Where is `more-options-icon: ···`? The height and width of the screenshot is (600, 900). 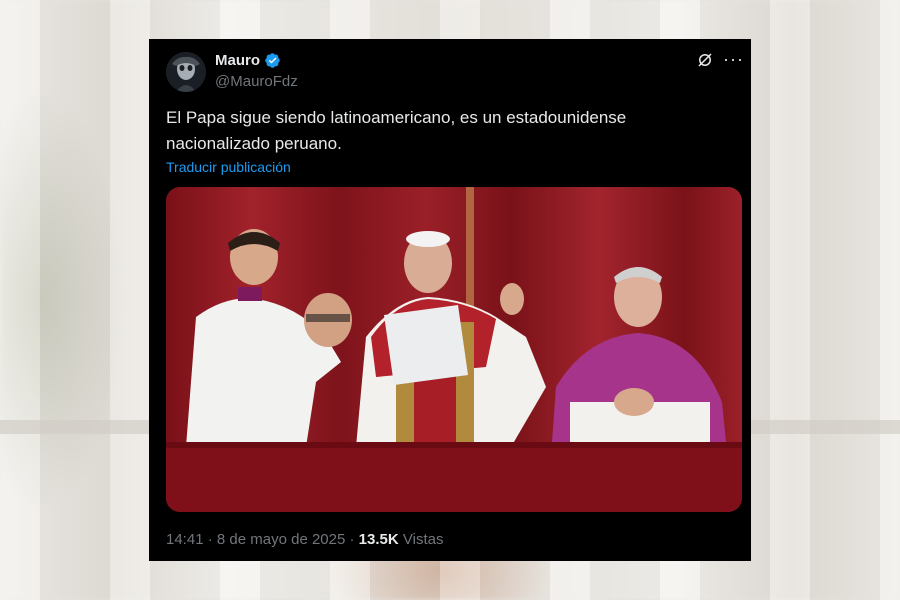 more-options-icon: ··· is located at coordinates (733, 59).